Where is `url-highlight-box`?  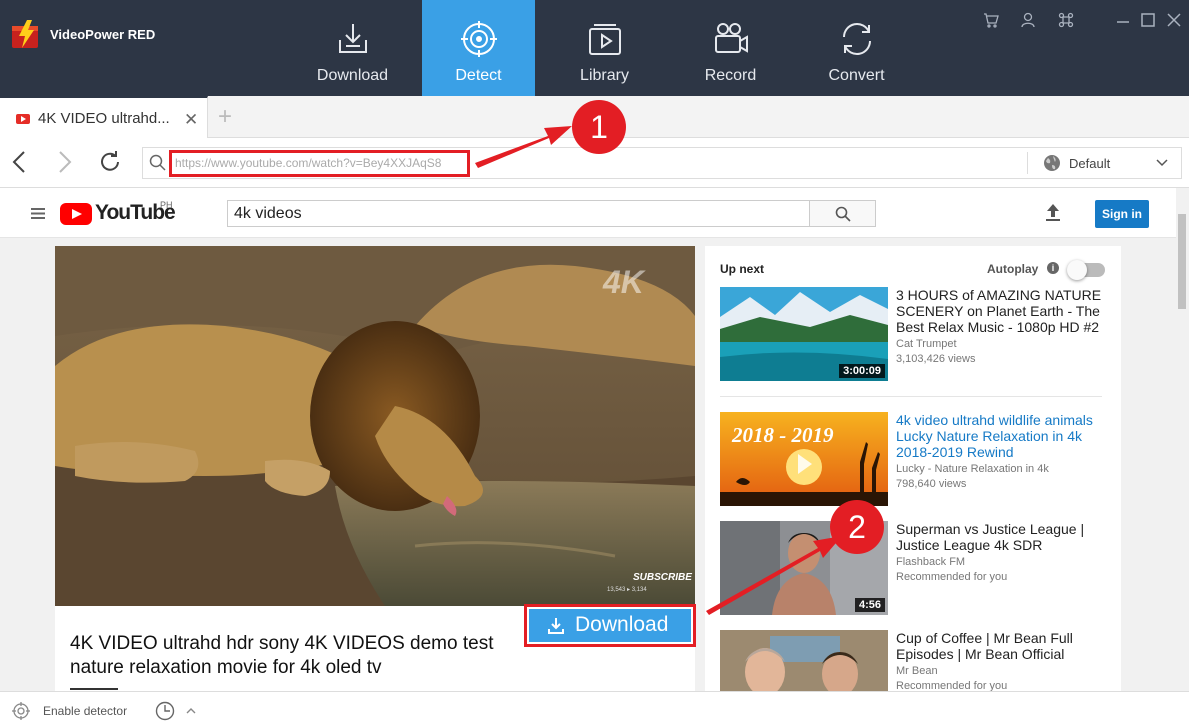 url-highlight-box is located at coordinates (319, 163).